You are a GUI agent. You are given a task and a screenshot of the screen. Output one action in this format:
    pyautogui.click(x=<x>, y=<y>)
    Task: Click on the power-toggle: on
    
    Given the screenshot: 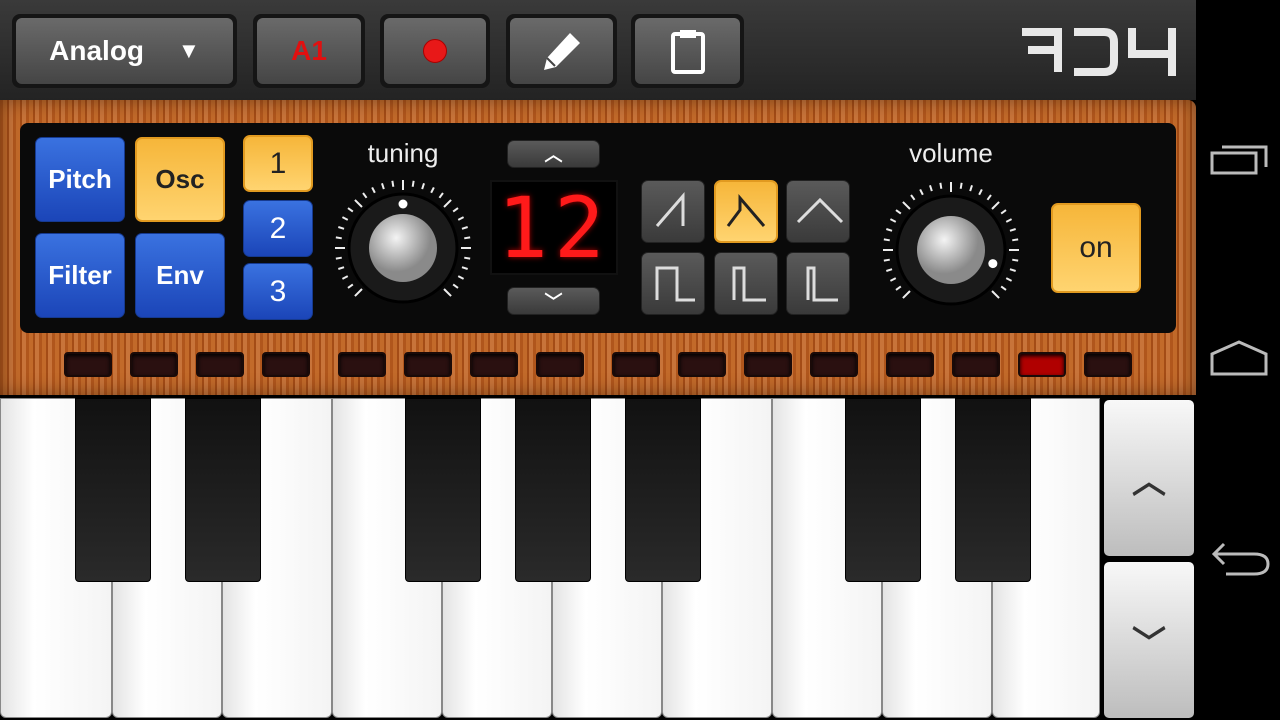 What is the action you would take?
    pyautogui.click(x=1096, y=248)
    